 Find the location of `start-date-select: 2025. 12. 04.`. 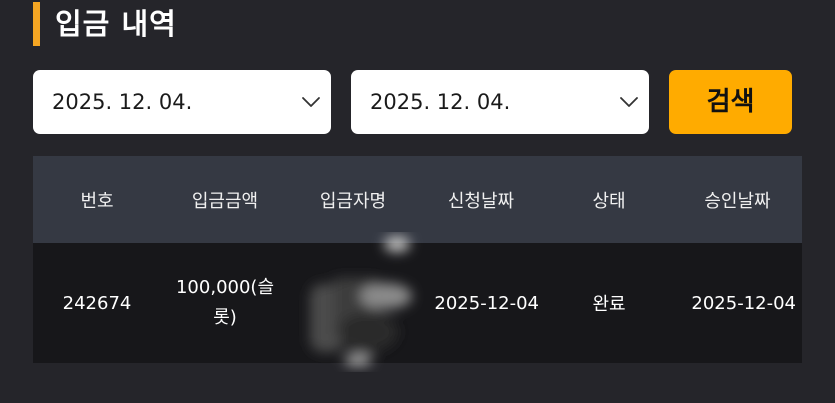

start-date-select: 2025. 12. 04. is located at coordinates (182, 102).